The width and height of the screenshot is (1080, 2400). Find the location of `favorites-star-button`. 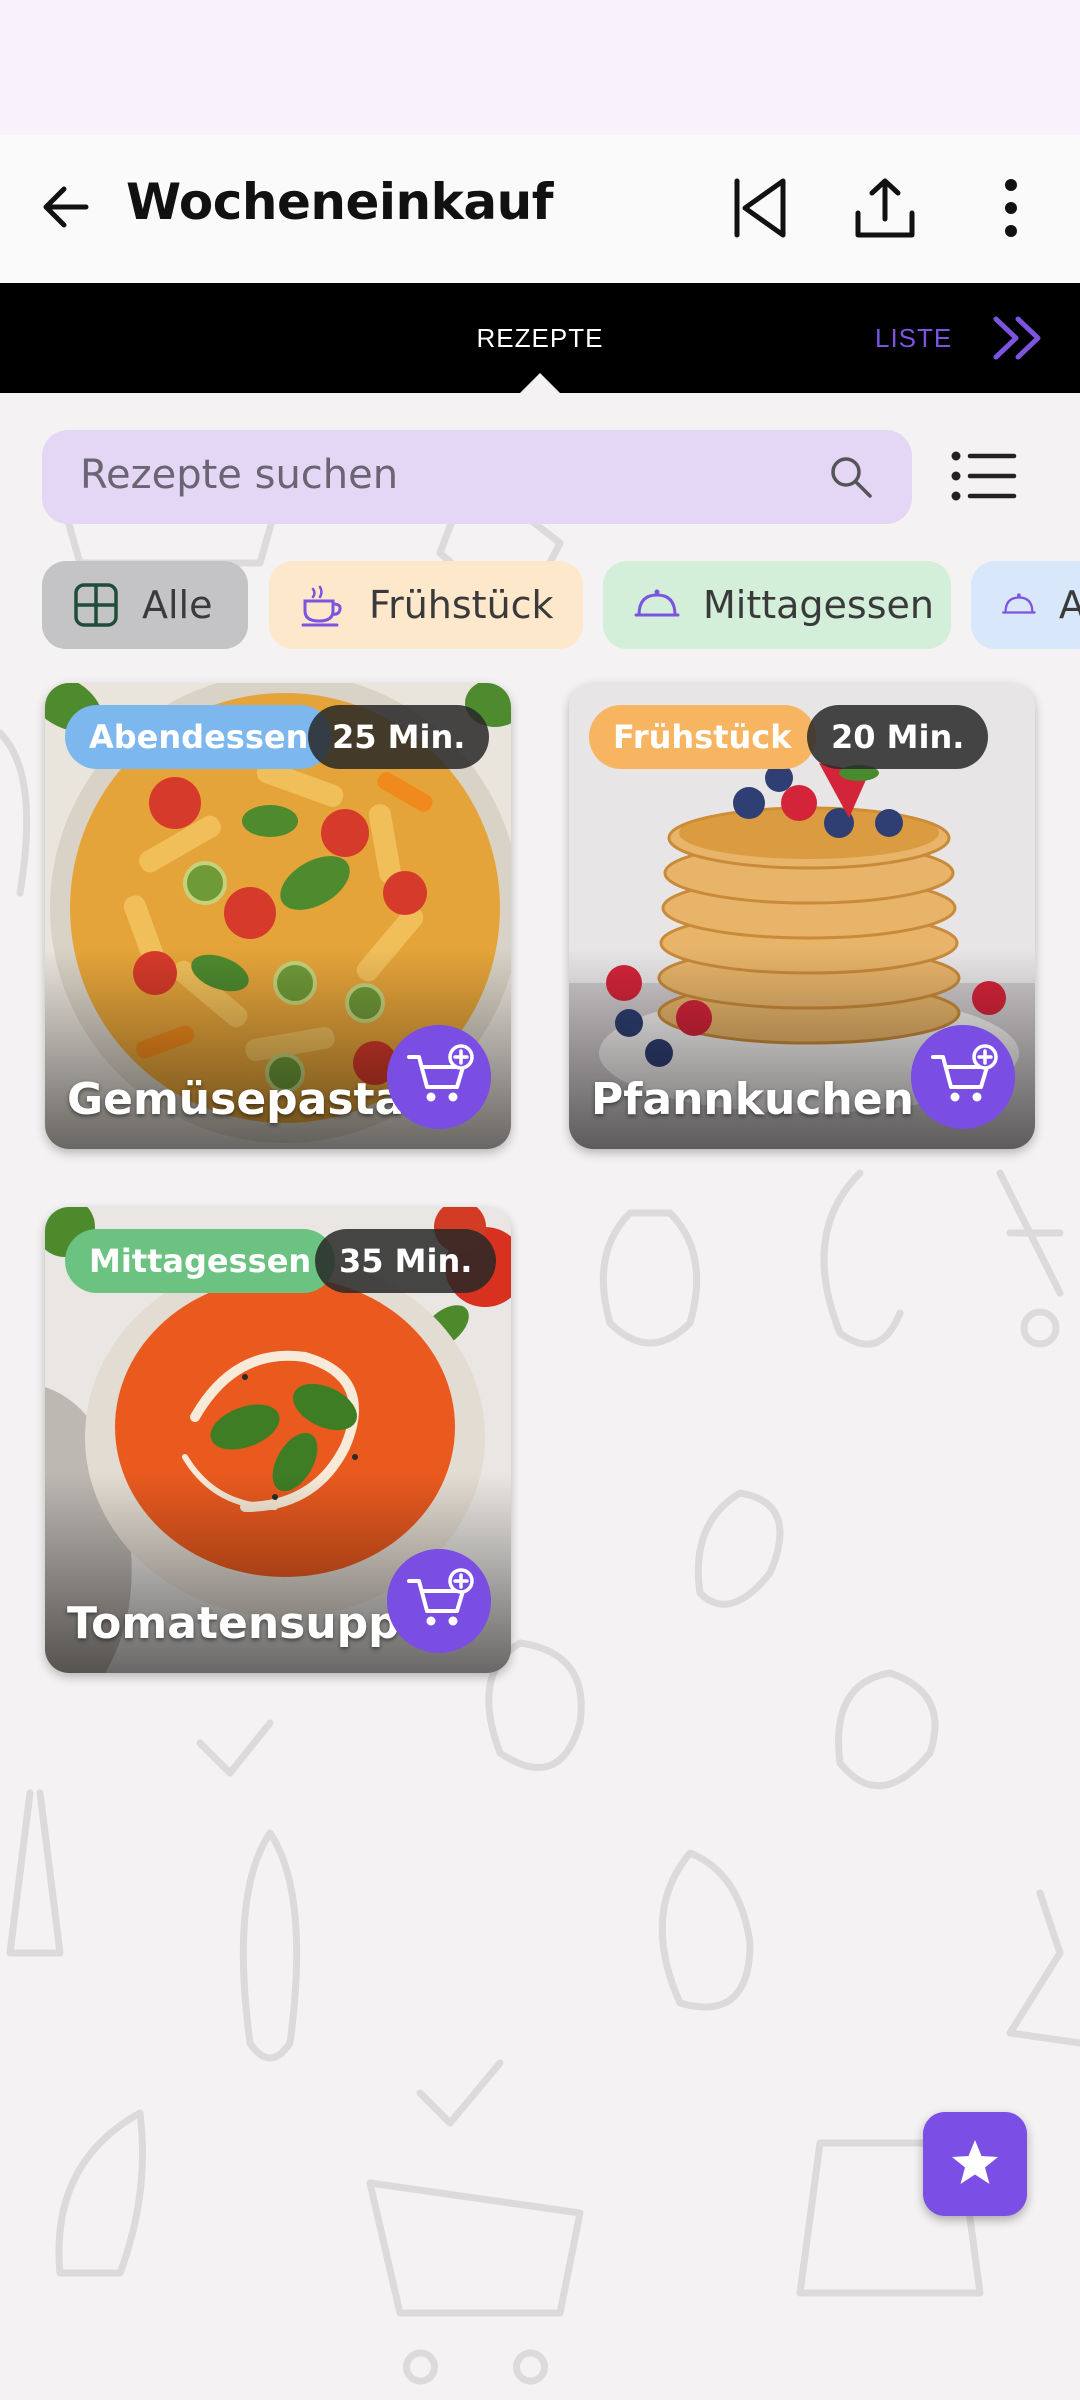

favorites-star-button is located at coordinates (975, 2164).